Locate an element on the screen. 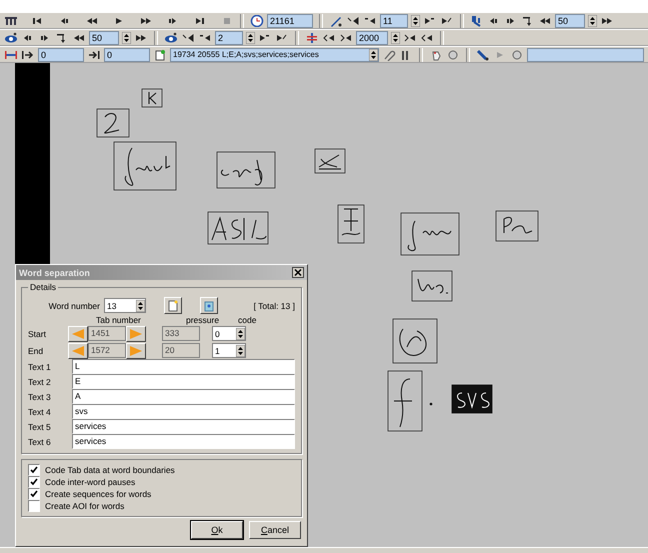 This screenshot has width=648, height=553. text-field: A is located at coordinates (183, 396).